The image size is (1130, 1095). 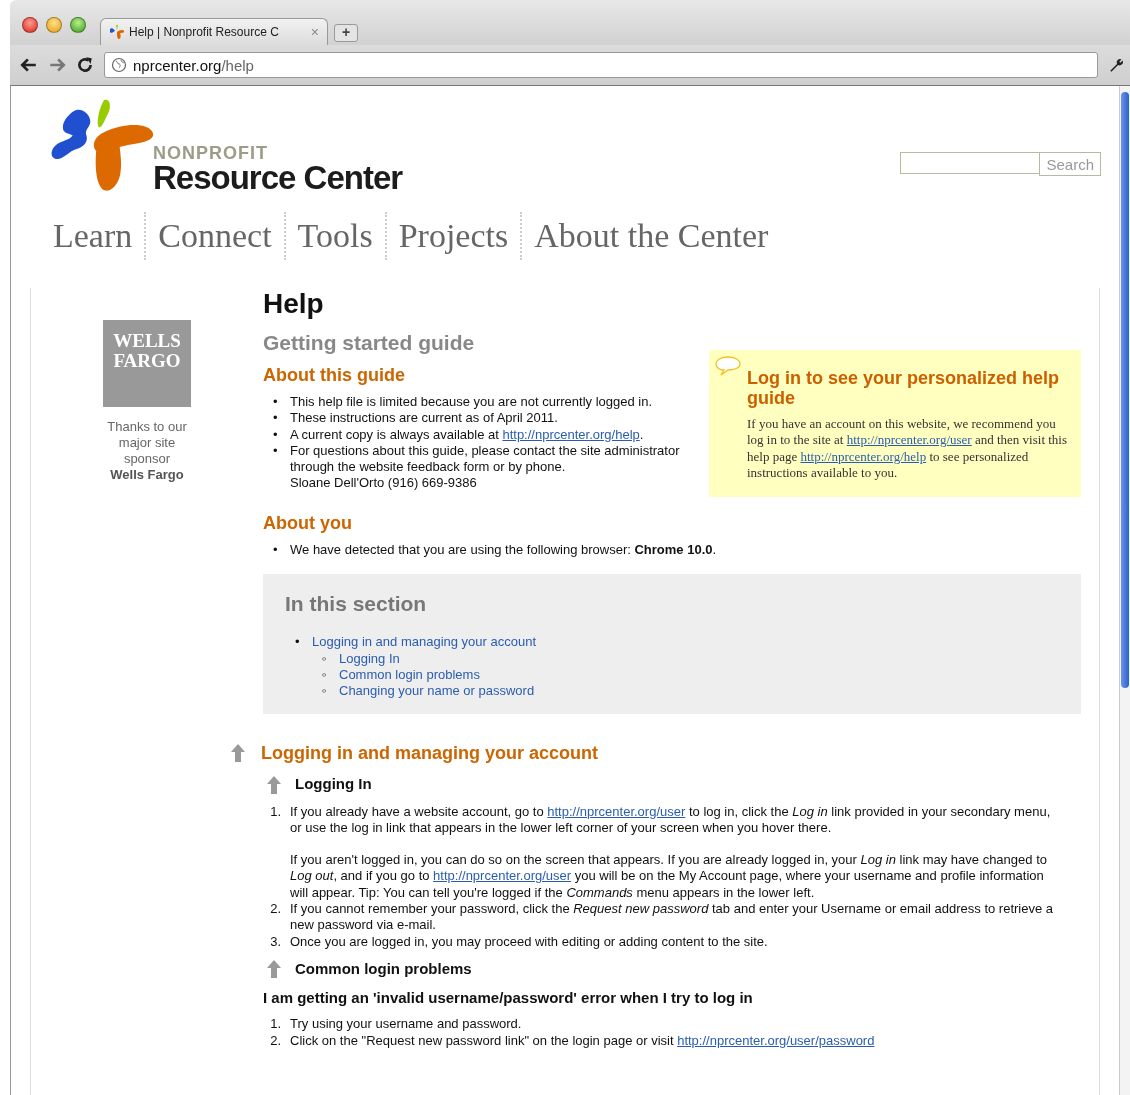 What do you see at coordinates (334, 375) in the screenshot?
I see `section-heading: About this guide` at bounding box center [334, 375].